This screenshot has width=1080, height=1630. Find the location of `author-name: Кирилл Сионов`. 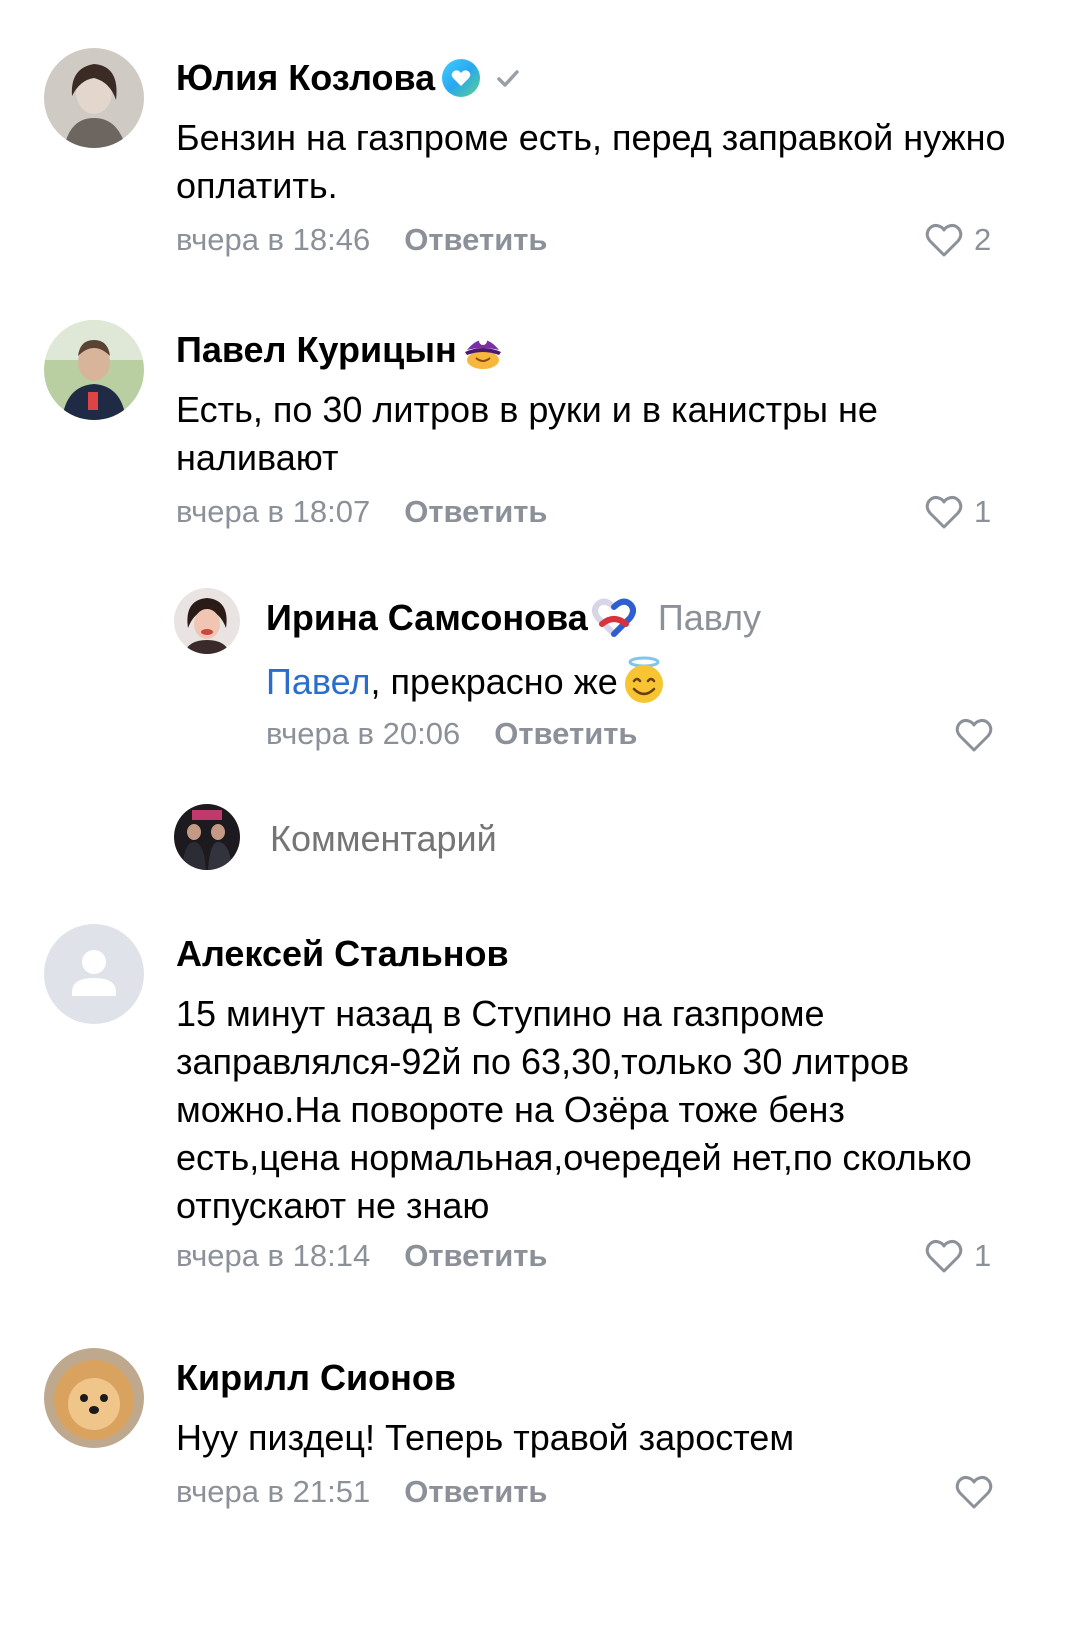

author-name: Кирилл Сионов is located at coordinates (316, 1378).